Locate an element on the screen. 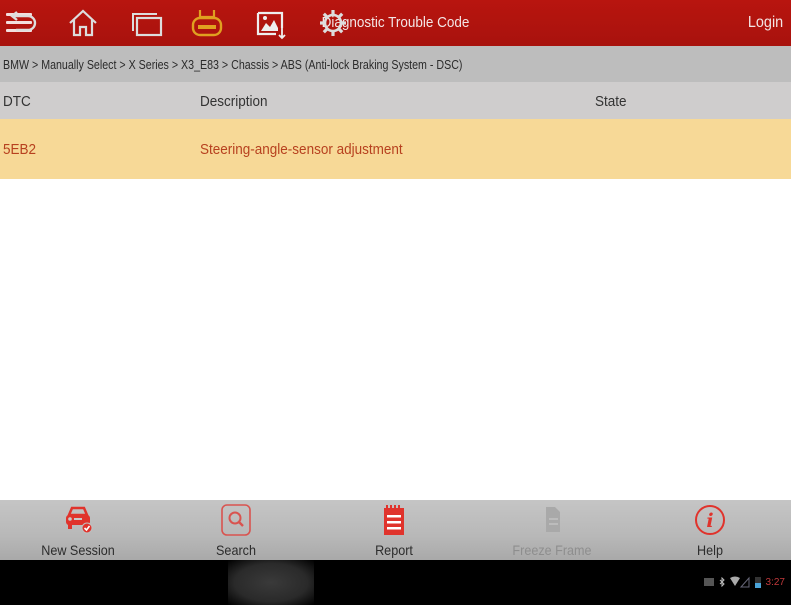 This screenshot has height=605, width=791. report-notepad-icon is located at coordinates (394, 520).